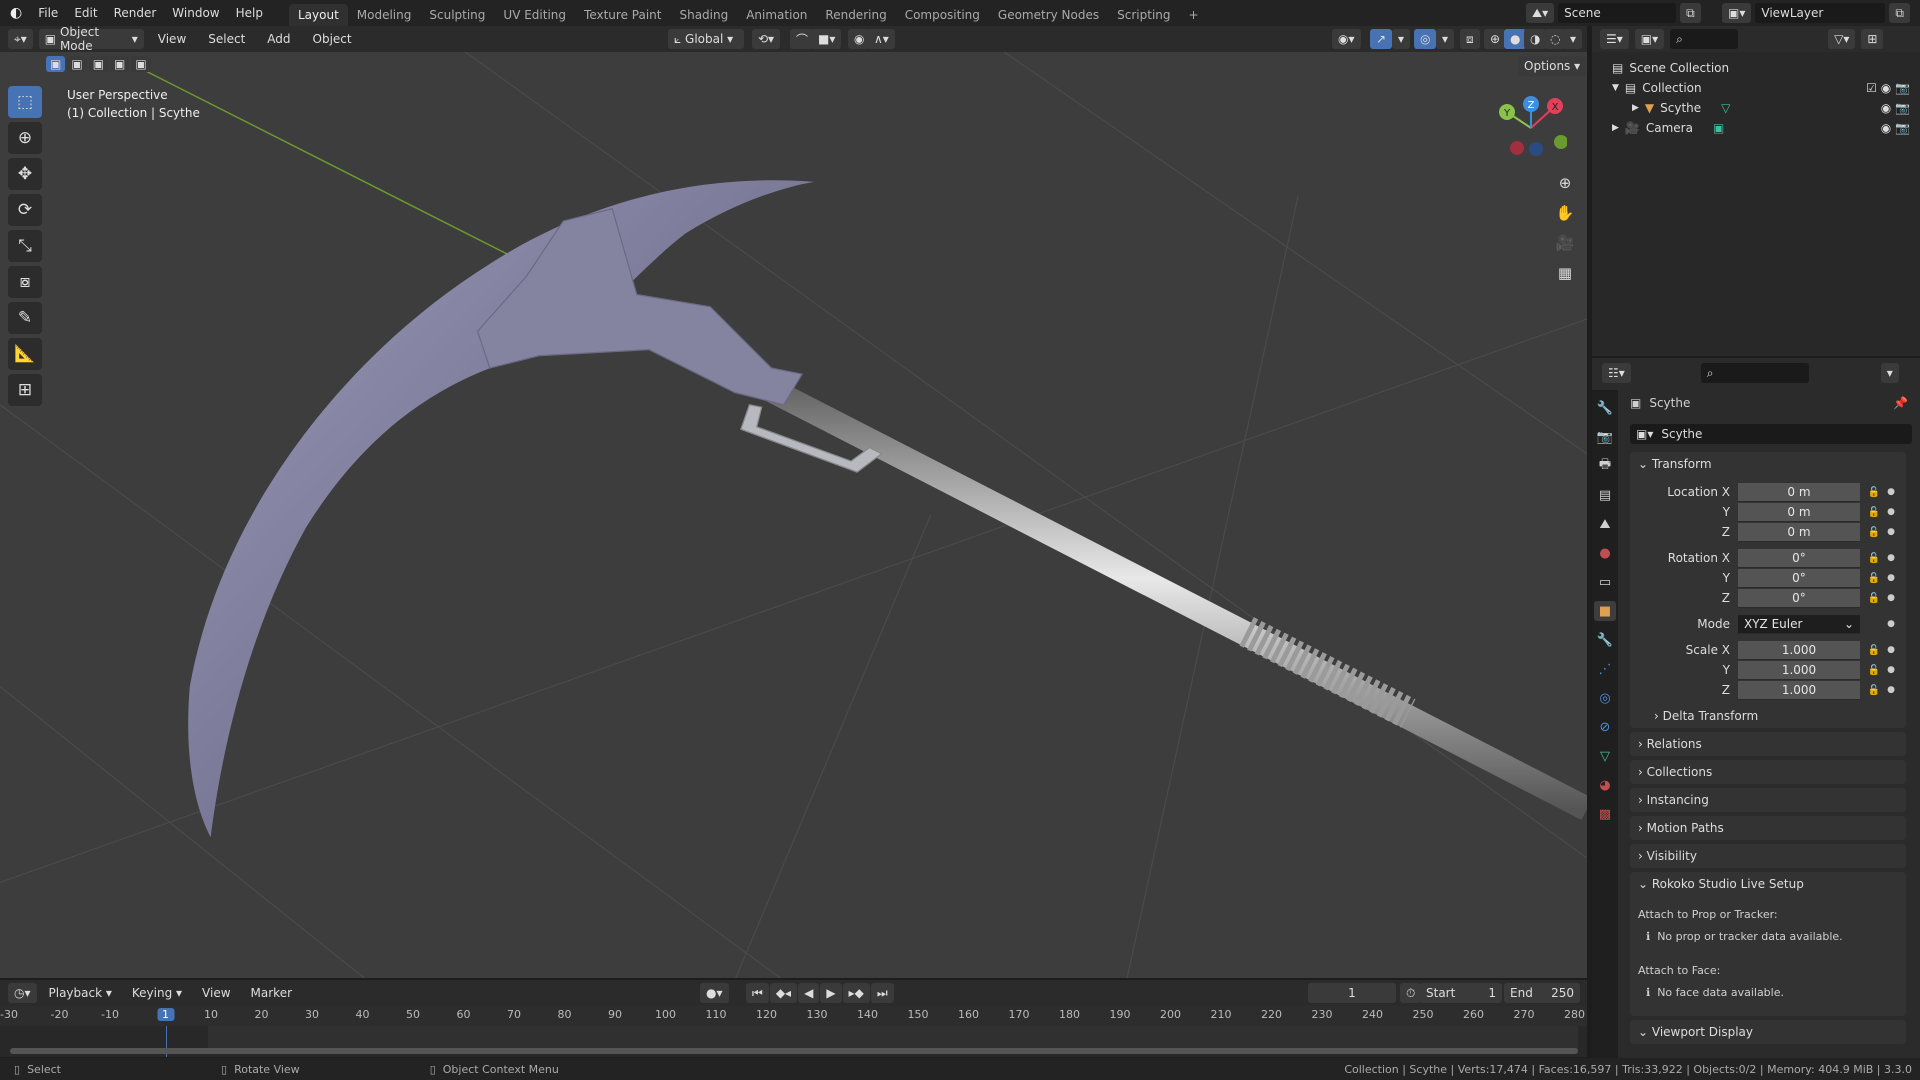 Image resolution: width=1920 pixels, height=1080 pixels. What do you see at coordinates (1799, 532) in the screenshot?
I see `location-z-field: 0 m` at bounding box center [1799, 532].